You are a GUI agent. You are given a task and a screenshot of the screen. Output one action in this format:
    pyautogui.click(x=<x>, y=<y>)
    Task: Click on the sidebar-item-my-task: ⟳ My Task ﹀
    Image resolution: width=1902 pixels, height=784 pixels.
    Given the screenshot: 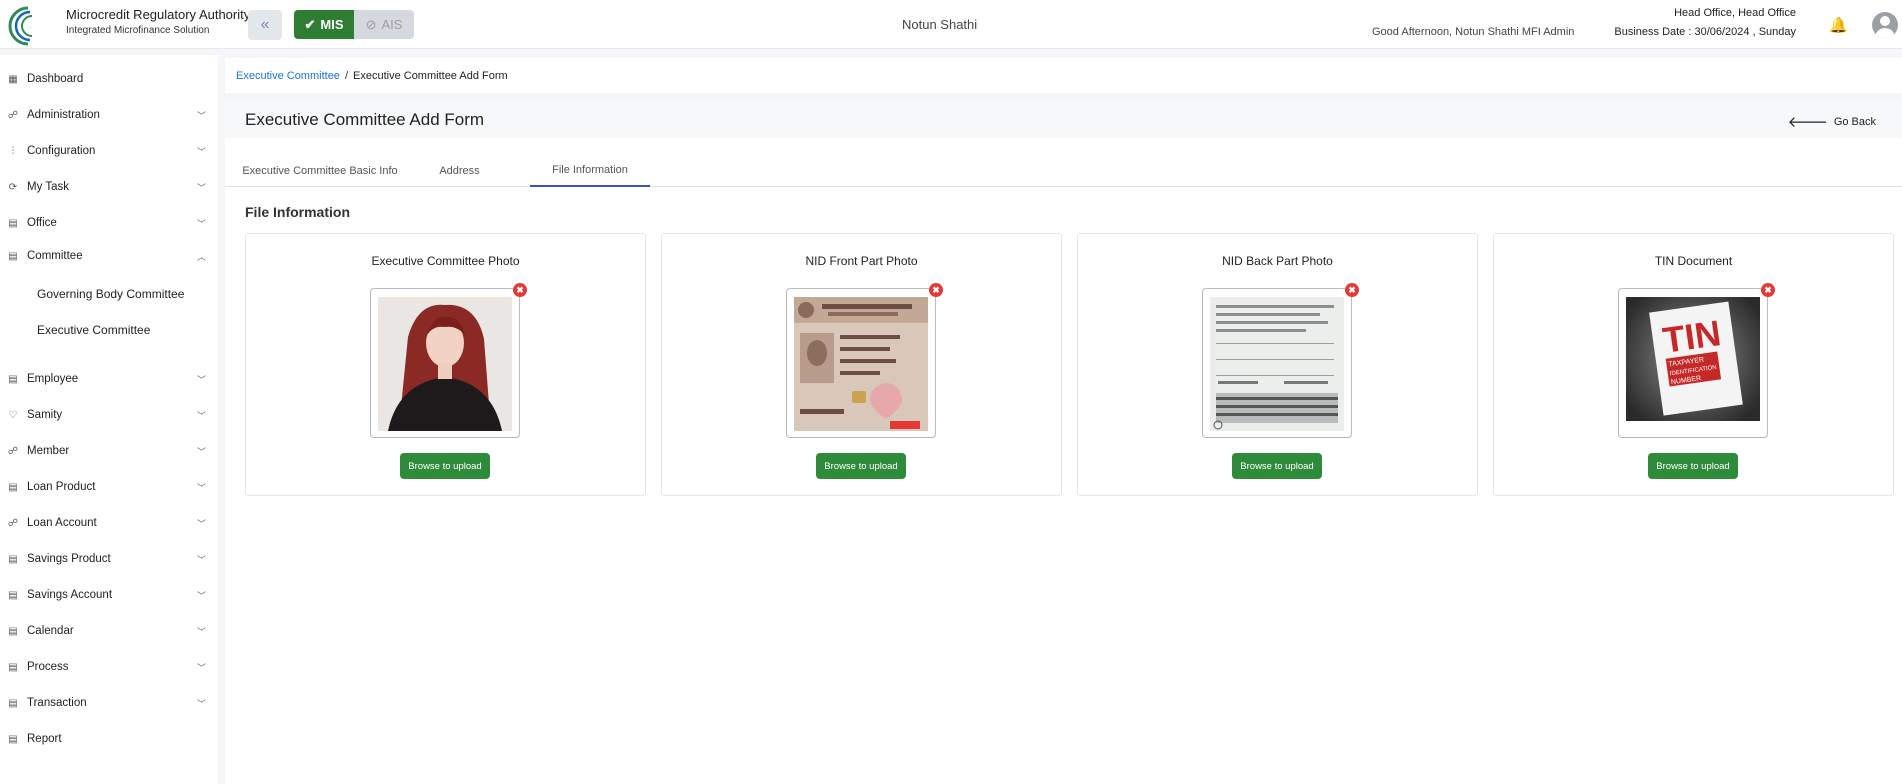 What is the action you would take?
    pyautogui.click(x=109, y=187)
    